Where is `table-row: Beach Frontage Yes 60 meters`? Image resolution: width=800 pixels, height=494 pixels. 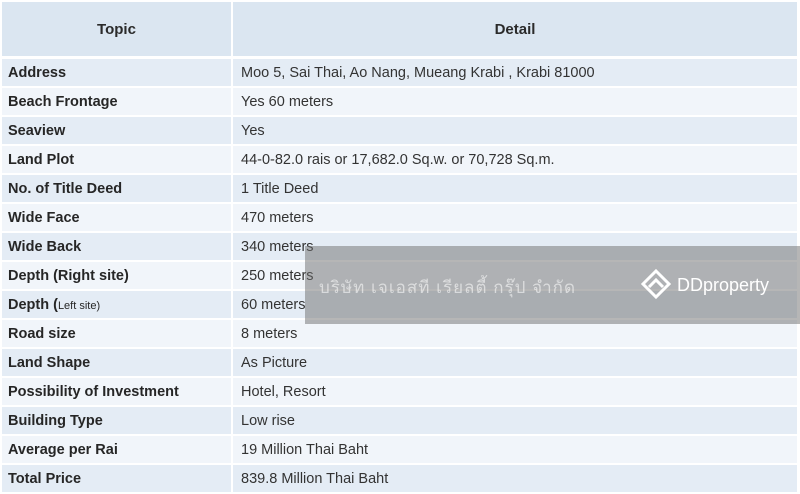 table-row: Beach Frontage Yes 60 meters is located at coordinates (400, 102).